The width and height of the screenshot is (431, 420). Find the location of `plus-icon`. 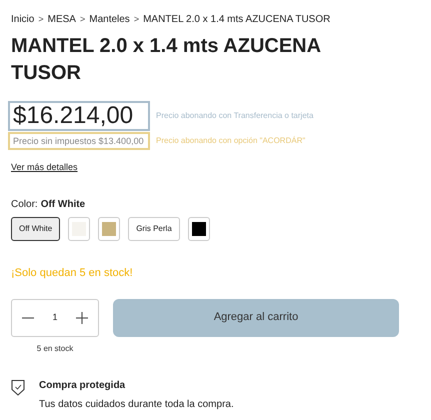

plus-icon is located at coordinates (82, 318).